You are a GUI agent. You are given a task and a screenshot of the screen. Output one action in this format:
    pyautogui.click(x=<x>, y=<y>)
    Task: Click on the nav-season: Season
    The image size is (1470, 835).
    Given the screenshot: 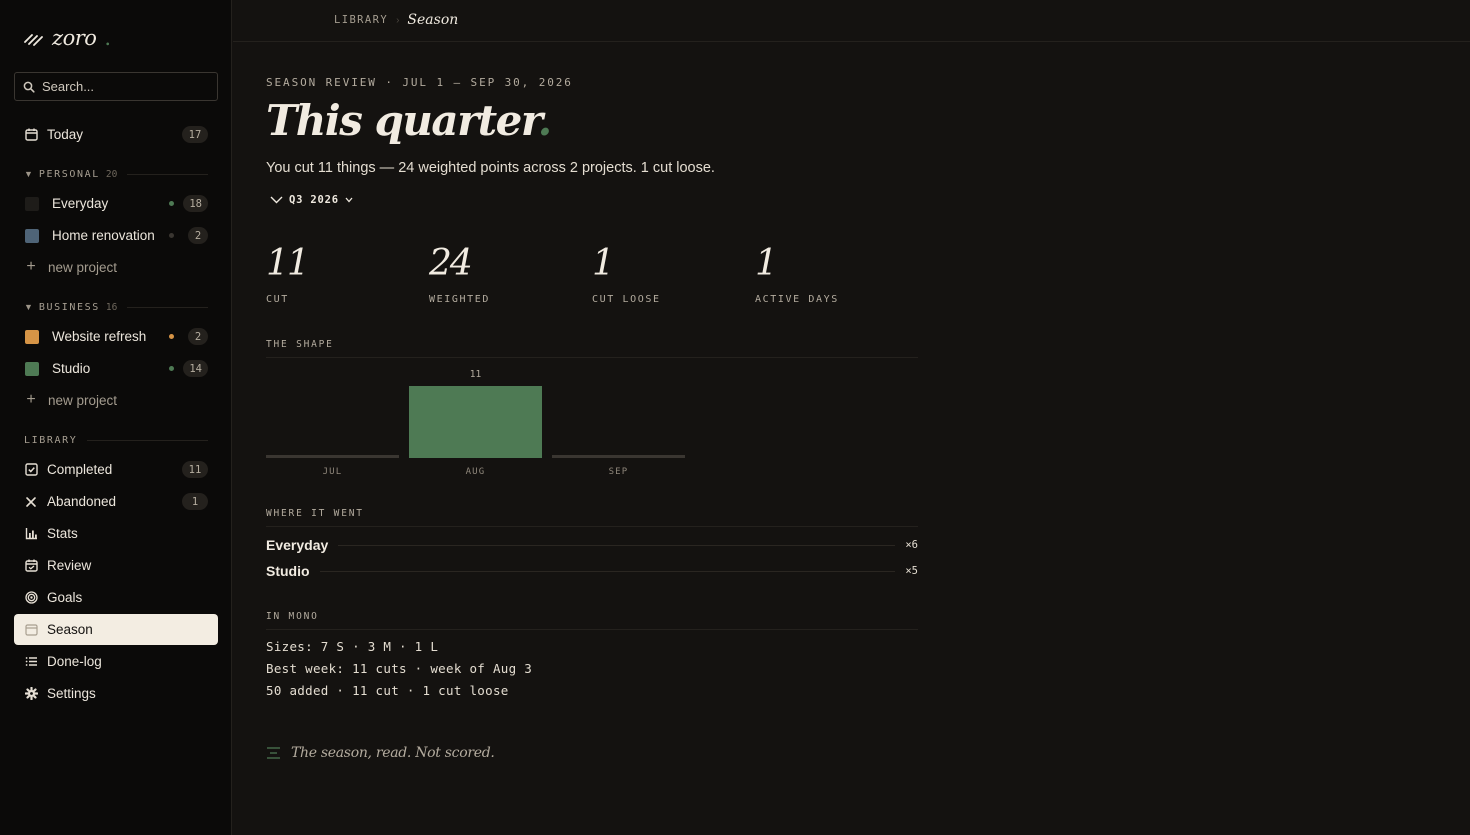 What is the action you would take?
    pyautogui.click(x=116, y=629)
    